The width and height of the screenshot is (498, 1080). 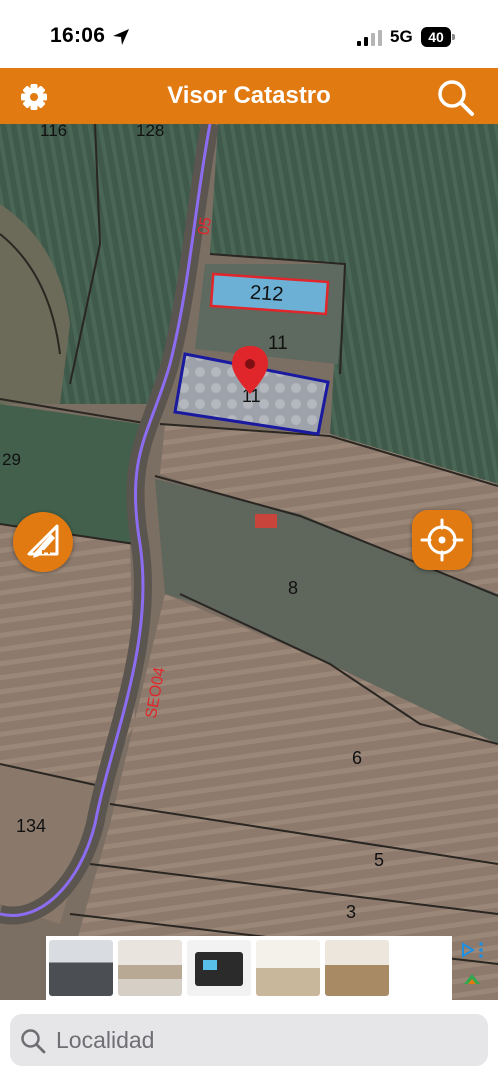 I want to click on app-title: Visor Catastro, so click(x=249, y=95).